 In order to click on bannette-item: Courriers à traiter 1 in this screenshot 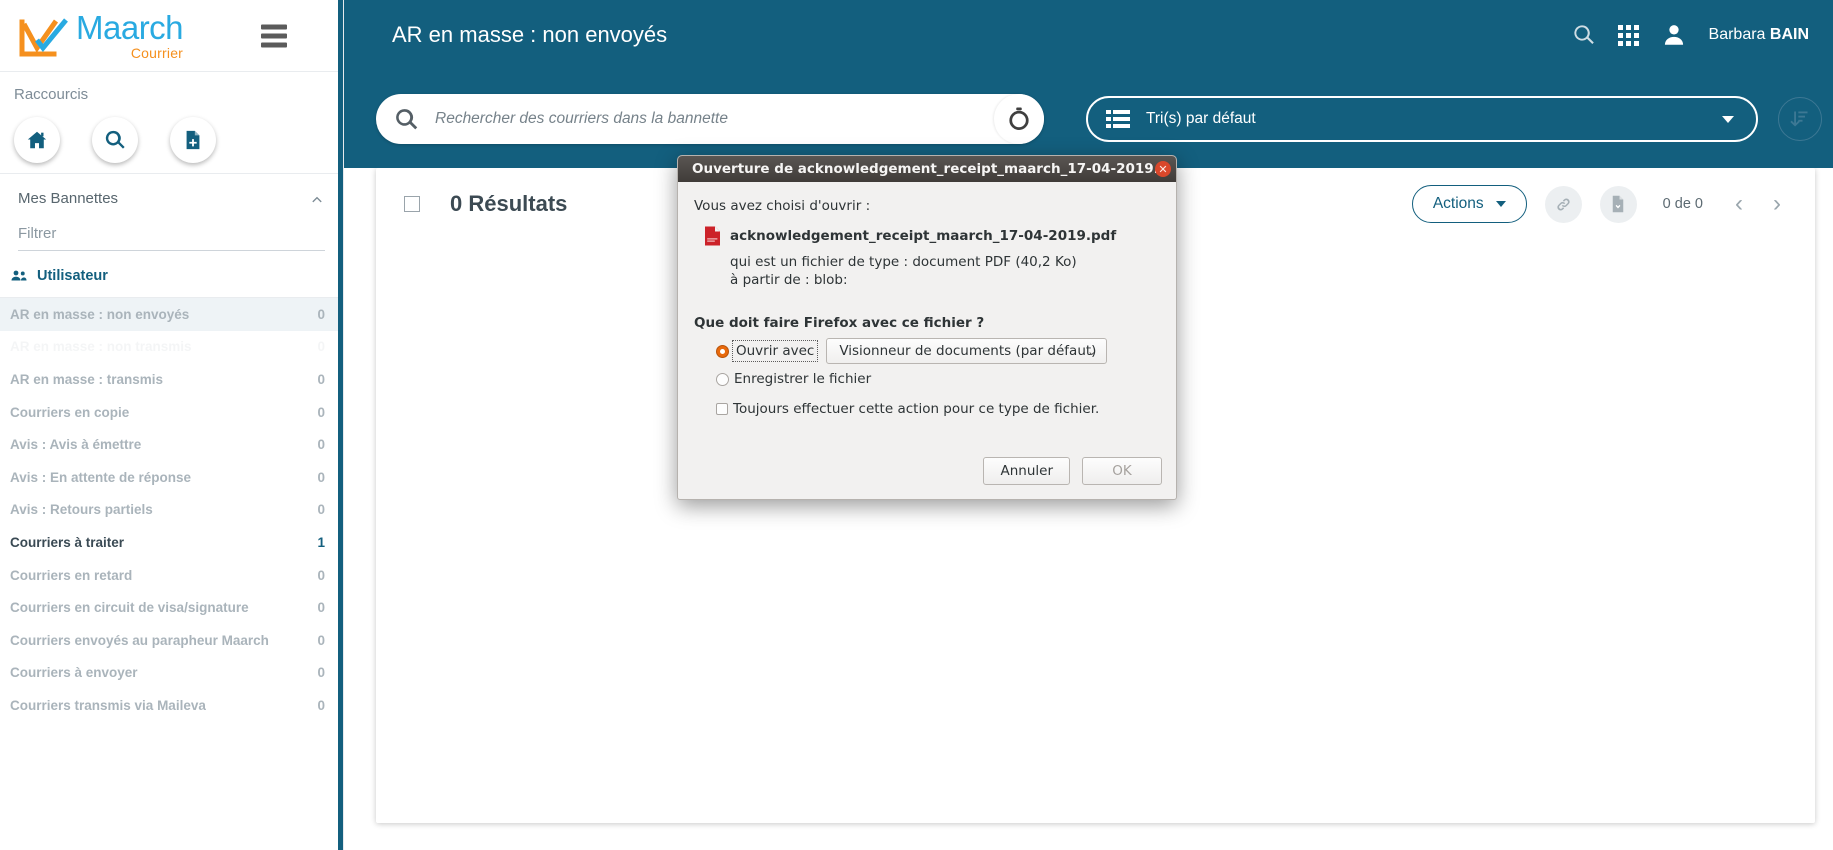, I will do `click(171, 542)`.